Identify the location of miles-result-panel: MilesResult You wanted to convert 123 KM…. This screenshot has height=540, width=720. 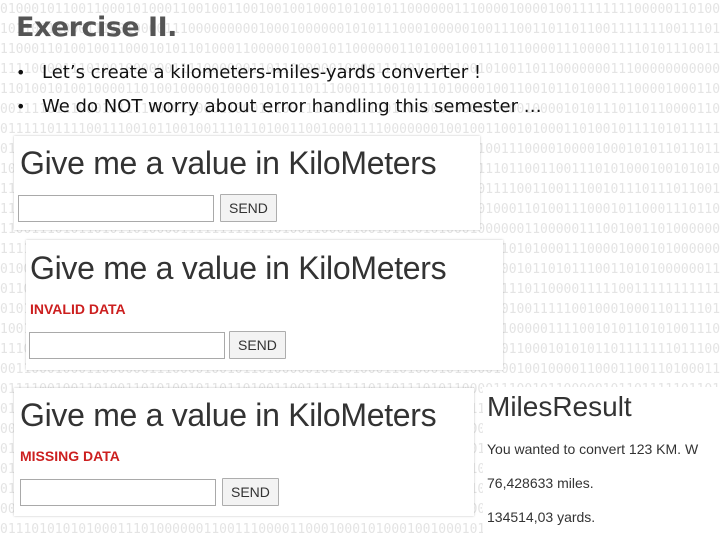
(601, 463).